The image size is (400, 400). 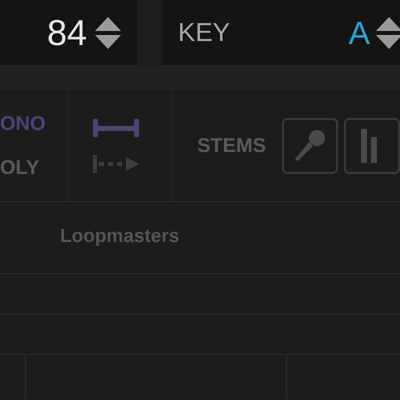 I want to click on tempo-stepper, so click(x=108, y=32).